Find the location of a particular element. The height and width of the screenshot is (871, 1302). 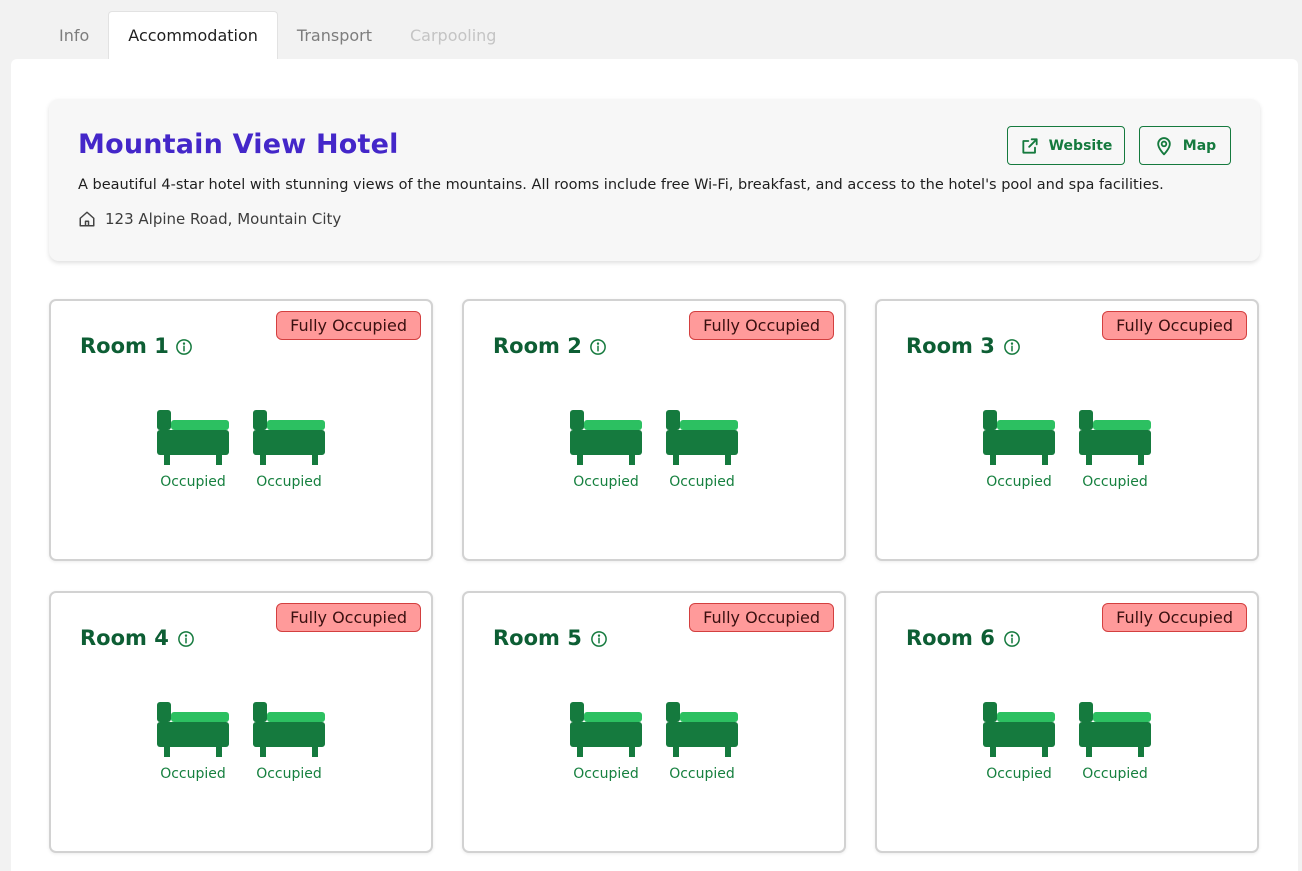

hotel-address: 123 Alpine Road, Mountain City is located at coordinates (209, 219).